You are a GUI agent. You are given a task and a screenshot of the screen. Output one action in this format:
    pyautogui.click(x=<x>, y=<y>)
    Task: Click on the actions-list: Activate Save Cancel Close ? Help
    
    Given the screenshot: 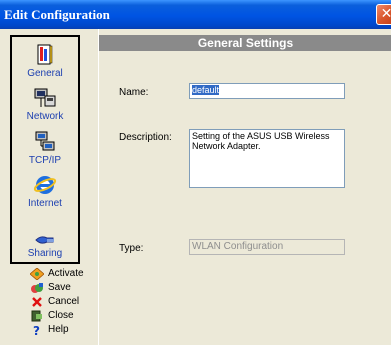 What is the action you would take?
    pyautogui.click(x=66, y=302)
    